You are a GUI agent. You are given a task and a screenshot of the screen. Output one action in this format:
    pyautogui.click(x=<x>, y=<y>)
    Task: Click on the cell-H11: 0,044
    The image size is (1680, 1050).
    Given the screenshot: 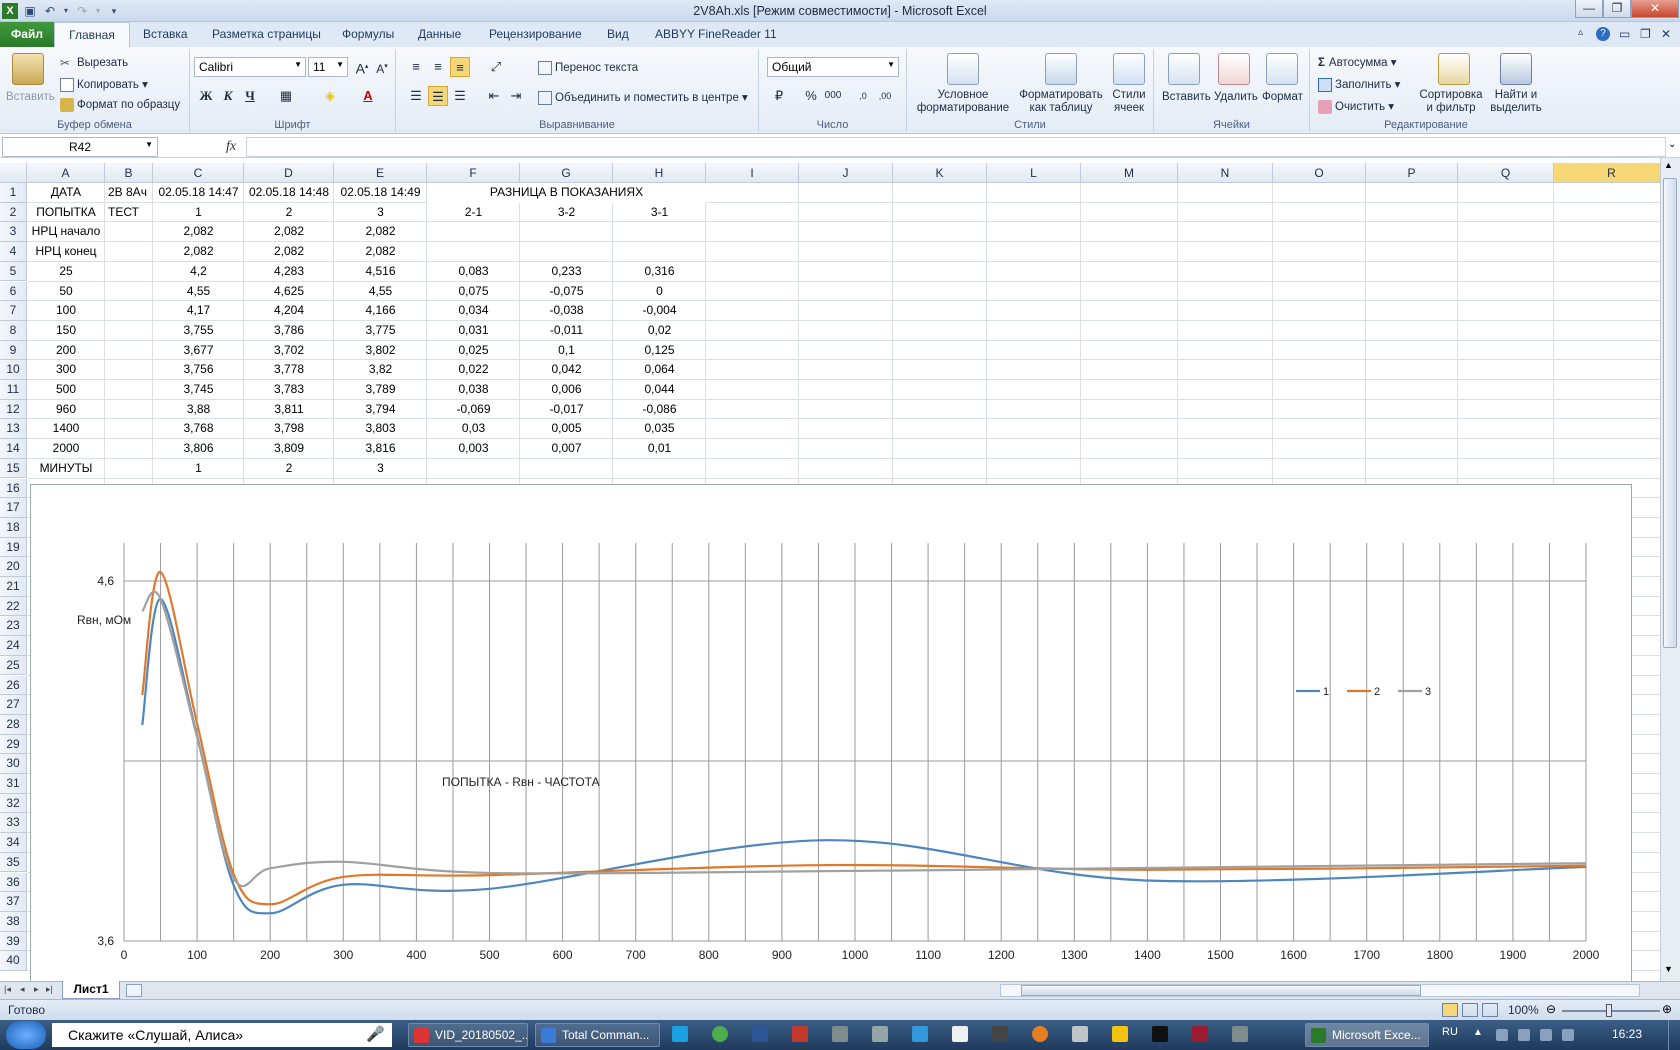 What is the action you would take?
    pyautogui.click(x=659, y=390)
    